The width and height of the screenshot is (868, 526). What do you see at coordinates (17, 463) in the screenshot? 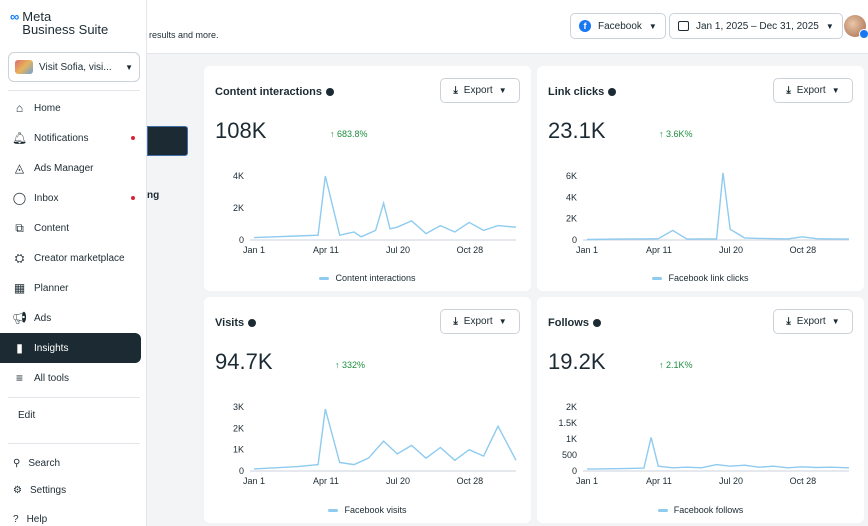
I see `search-icon: ⚲` at bounding box center [17, 463].